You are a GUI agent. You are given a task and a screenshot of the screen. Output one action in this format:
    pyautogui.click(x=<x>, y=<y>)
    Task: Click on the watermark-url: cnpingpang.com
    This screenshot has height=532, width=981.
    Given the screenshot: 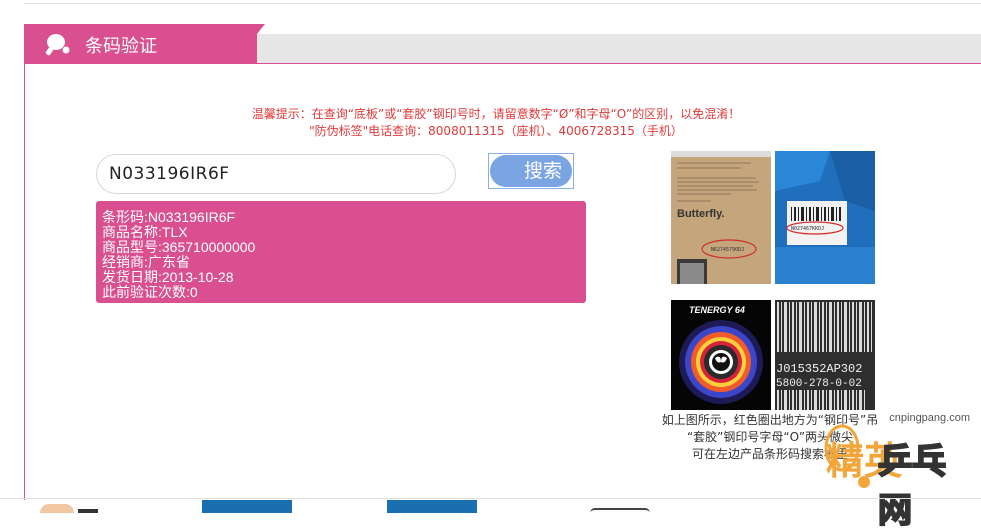 What is the action you would take?
    pyautogui.click(x=929, y=418)
    